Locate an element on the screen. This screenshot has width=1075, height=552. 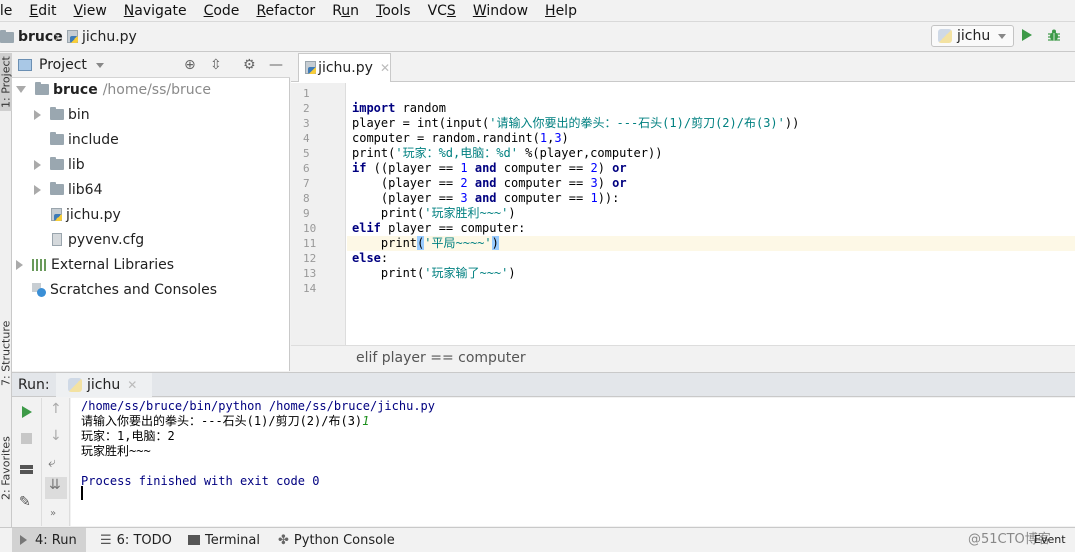
arrow-up-icon: ↑ is located at coordinates (56, 409).